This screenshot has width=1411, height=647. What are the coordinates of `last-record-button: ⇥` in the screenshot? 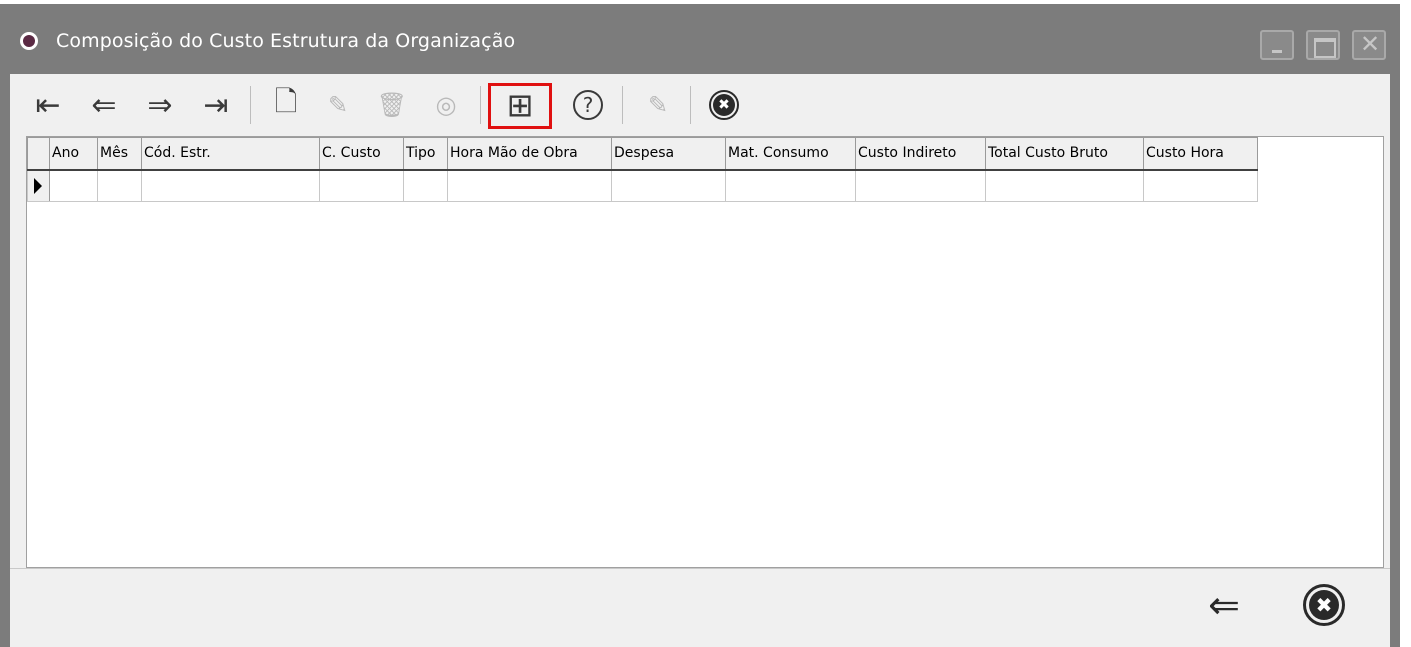 It's located at (216, 105).